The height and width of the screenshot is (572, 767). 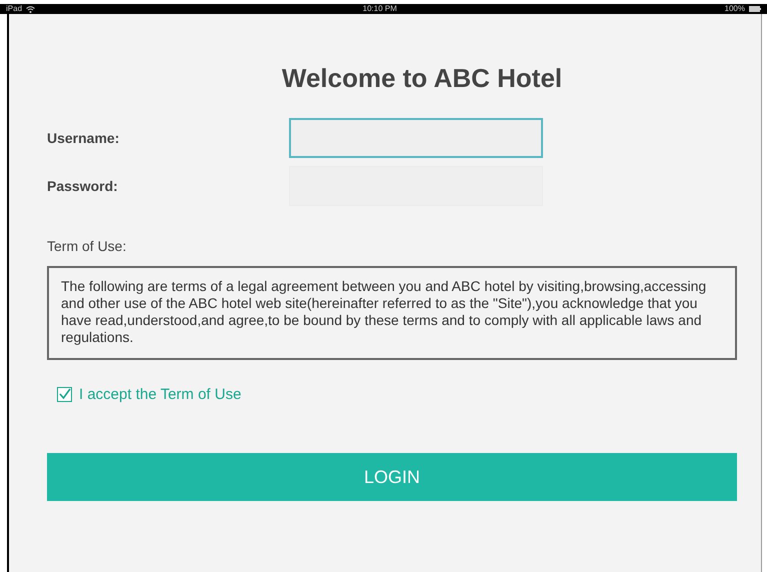 What do you see at coordinates (734, 9) in the screenshot?
I see `battery-percent: 100%` at bounding box center [734, 9].